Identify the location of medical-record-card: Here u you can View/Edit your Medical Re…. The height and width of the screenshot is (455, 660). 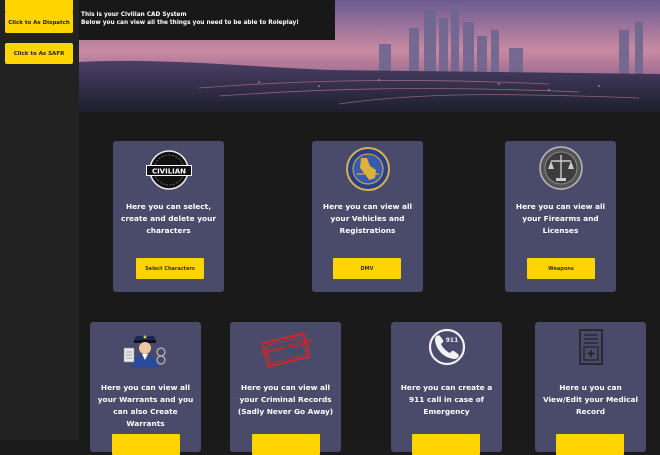
(590, 388).